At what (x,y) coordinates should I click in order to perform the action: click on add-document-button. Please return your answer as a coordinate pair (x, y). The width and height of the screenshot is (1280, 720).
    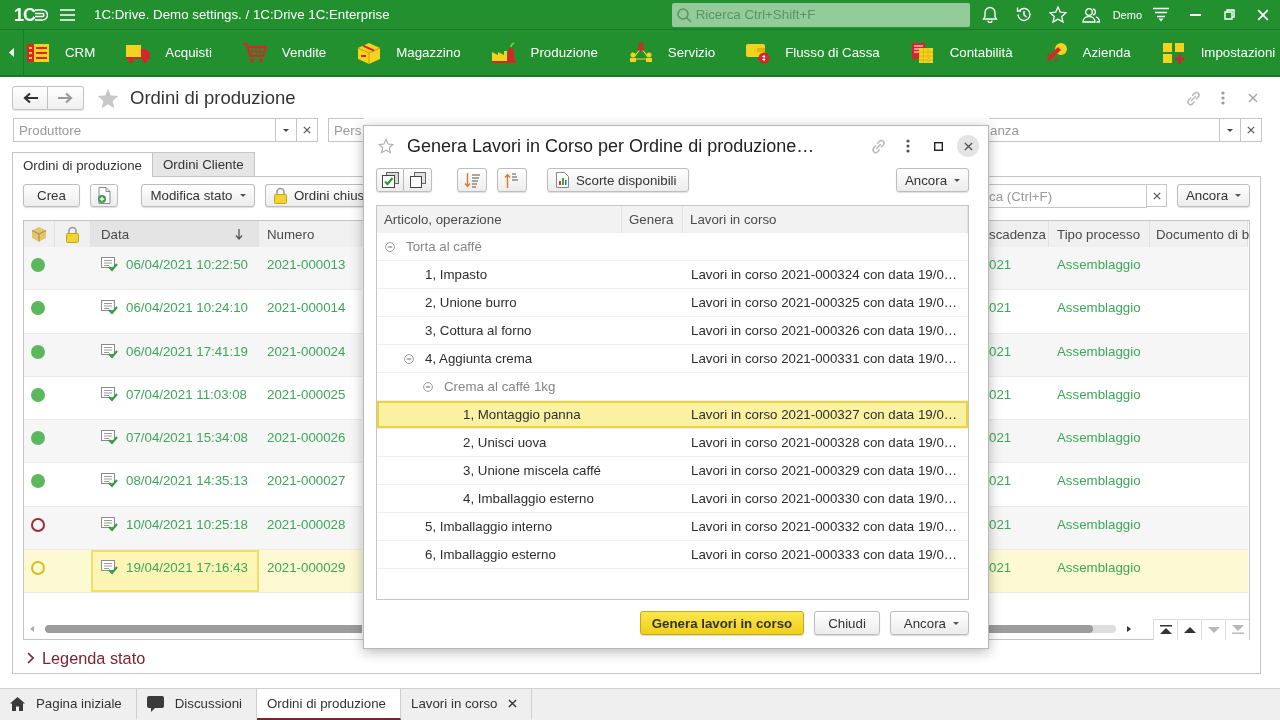
    Looking at the image, I should click on (104, 195).